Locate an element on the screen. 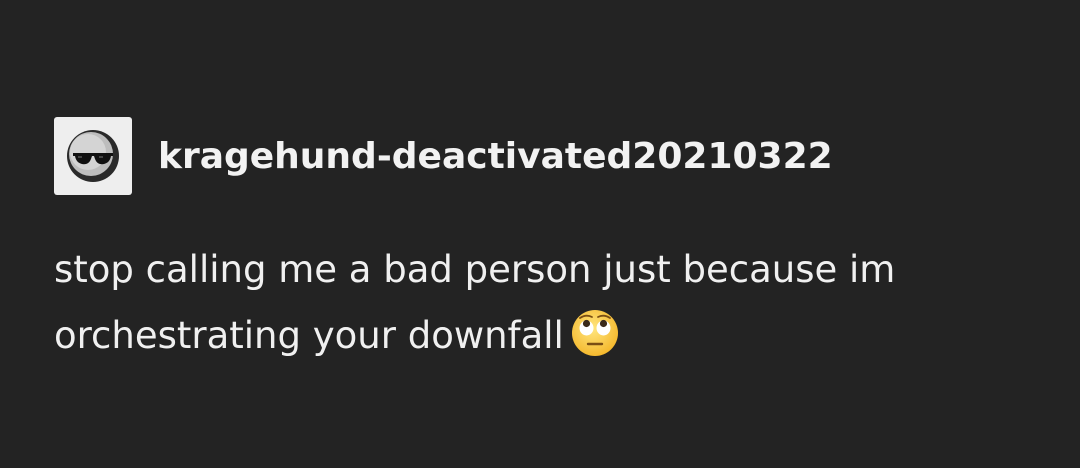 This screenshot has width=1080, height=468. face-with-rolling-eyes-icon is located at coordinates (595, 333).